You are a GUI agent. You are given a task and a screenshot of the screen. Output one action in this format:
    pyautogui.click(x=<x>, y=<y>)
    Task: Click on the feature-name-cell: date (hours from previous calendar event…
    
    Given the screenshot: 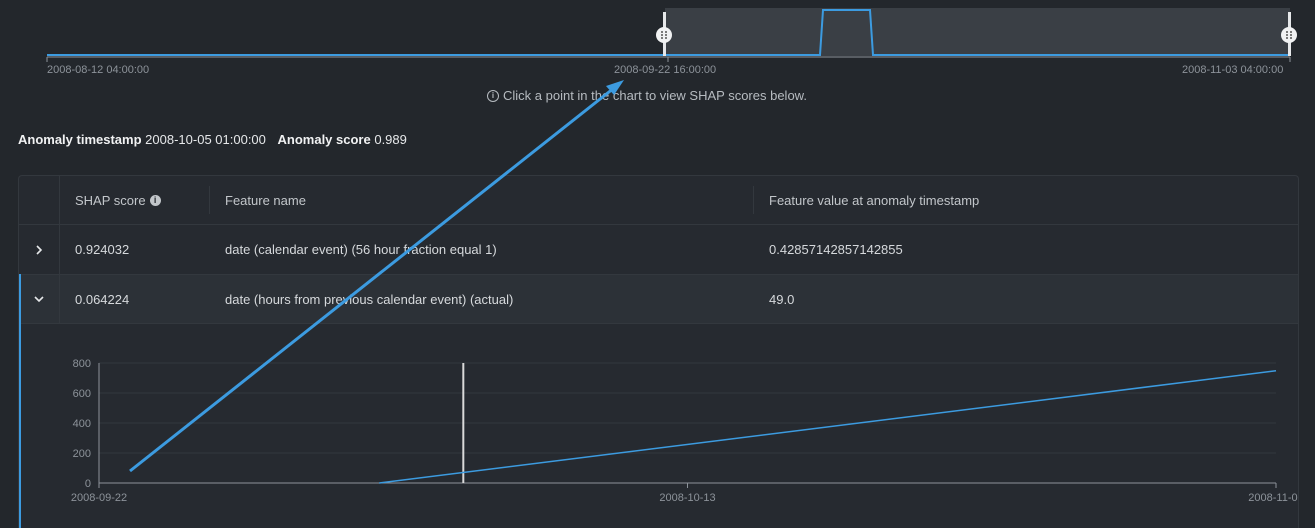 What is the action you would take?
    pyautogui.click(x=369, y=299)
    